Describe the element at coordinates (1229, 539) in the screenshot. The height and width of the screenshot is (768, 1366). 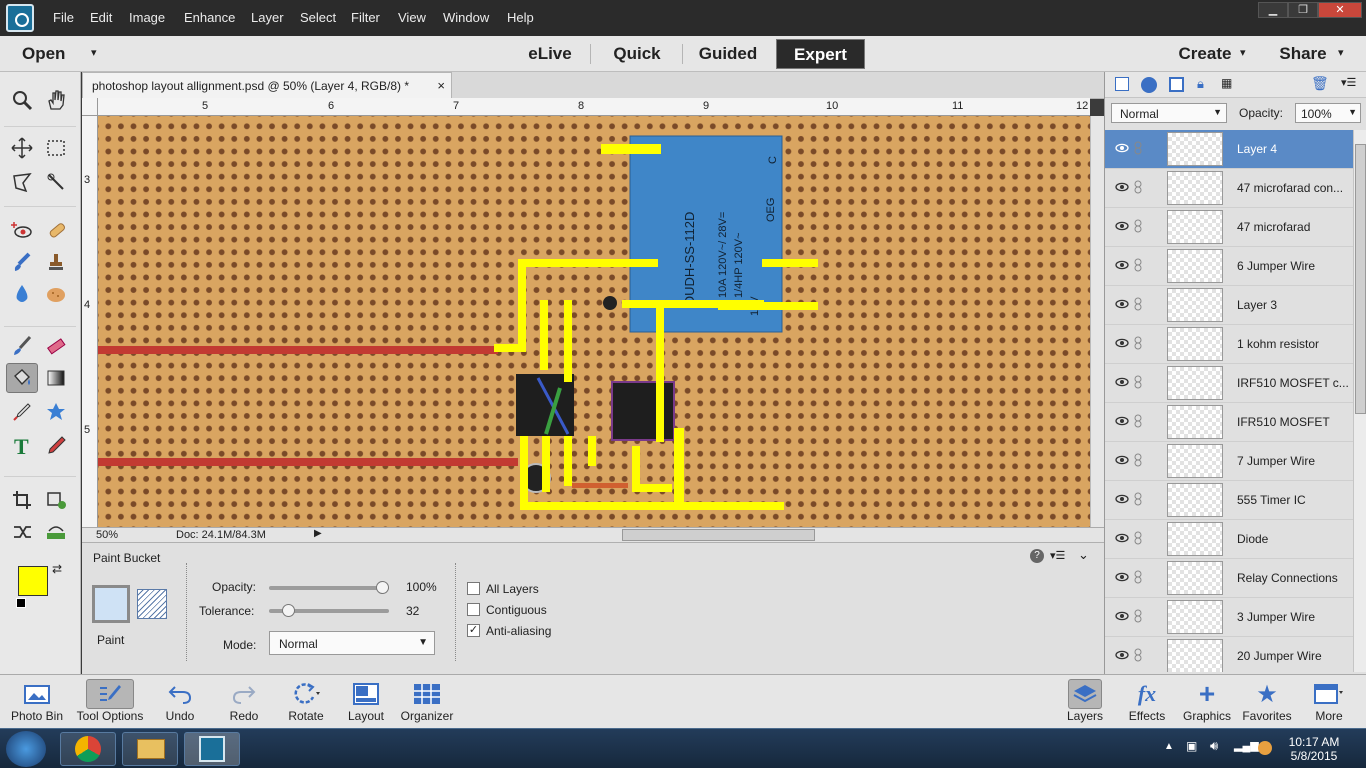
I see `layer-row: Diode` at that location.